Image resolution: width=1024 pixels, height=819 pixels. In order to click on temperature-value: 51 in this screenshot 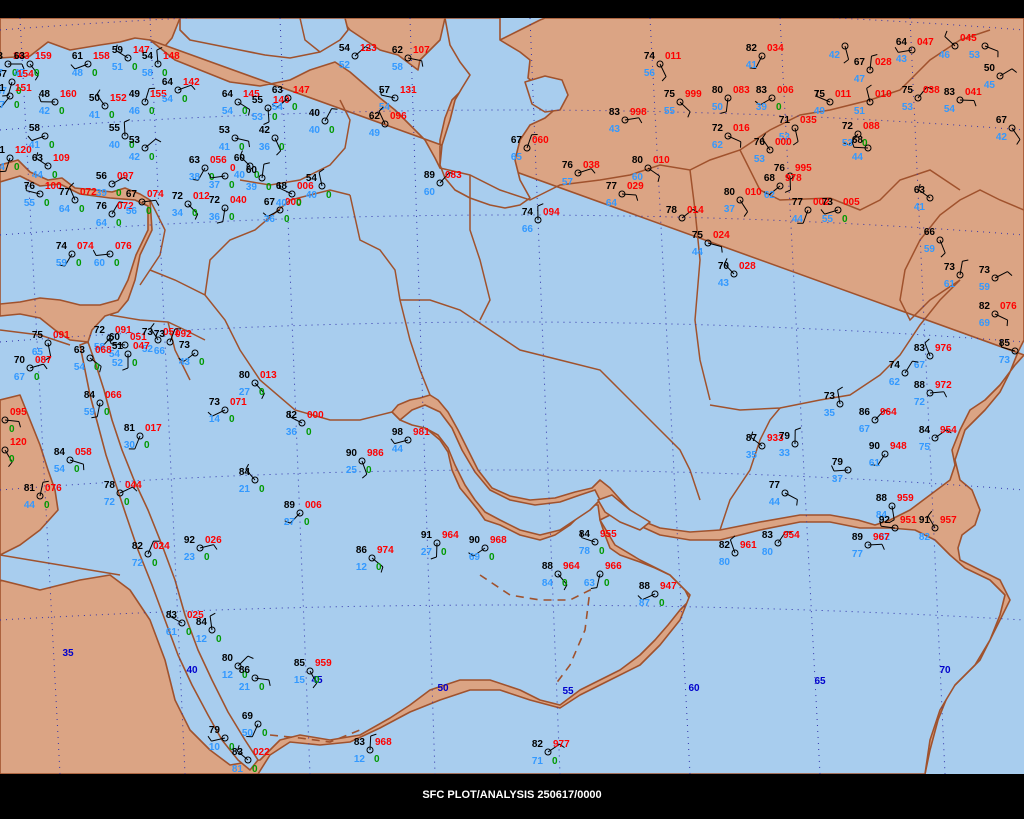, I will do `click(118, 346)`.